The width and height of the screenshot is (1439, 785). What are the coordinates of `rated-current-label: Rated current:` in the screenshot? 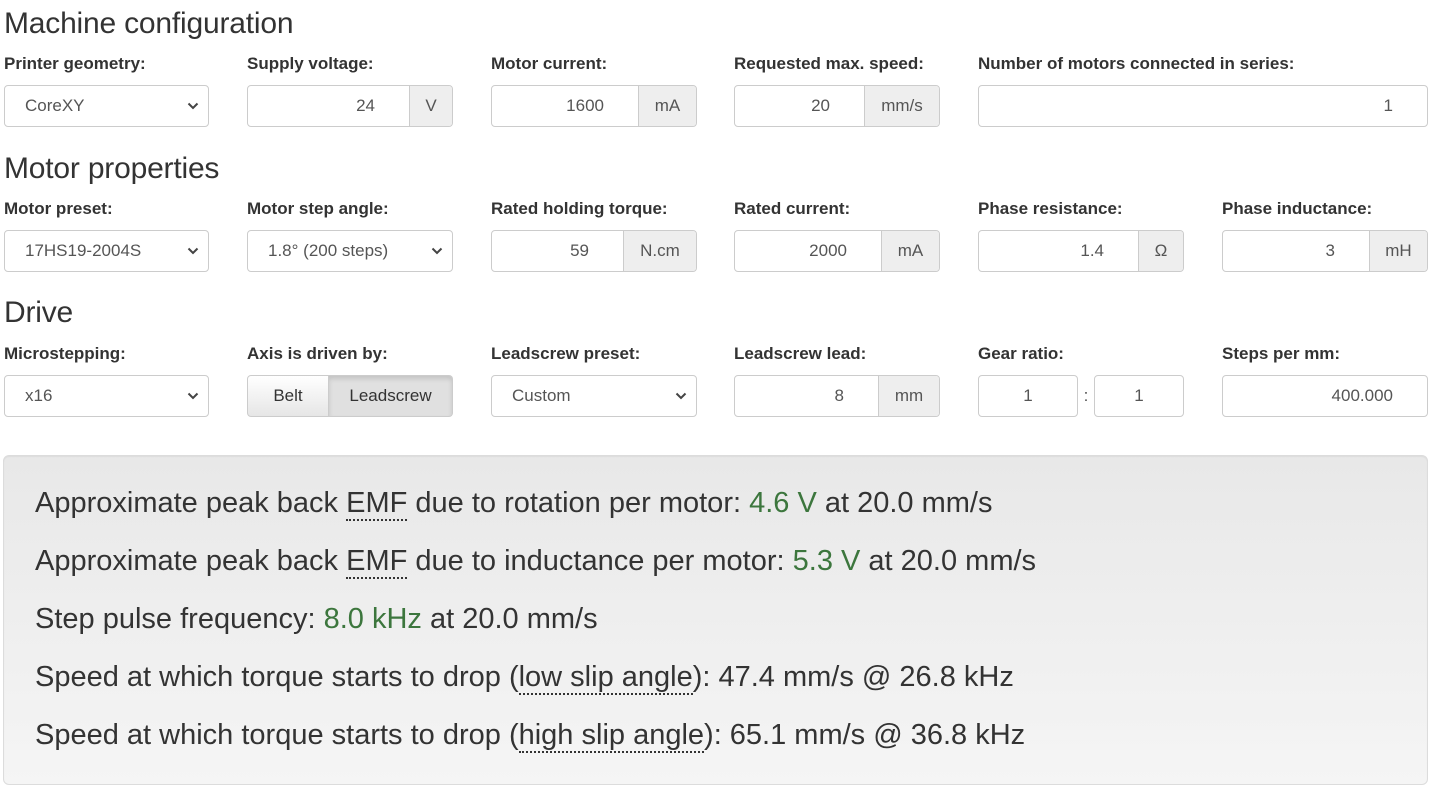 It's located at (792, 208).